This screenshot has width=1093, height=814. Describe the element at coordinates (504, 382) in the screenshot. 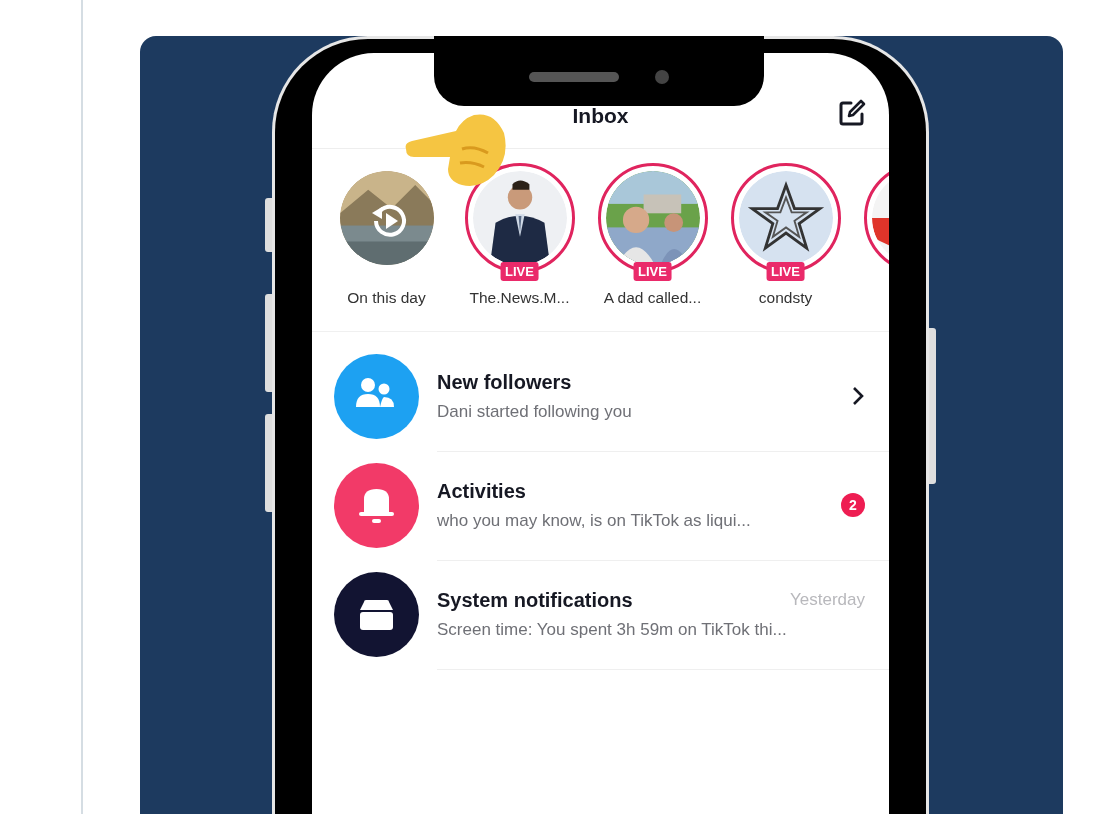

I see `row-title: New followers` at that location.